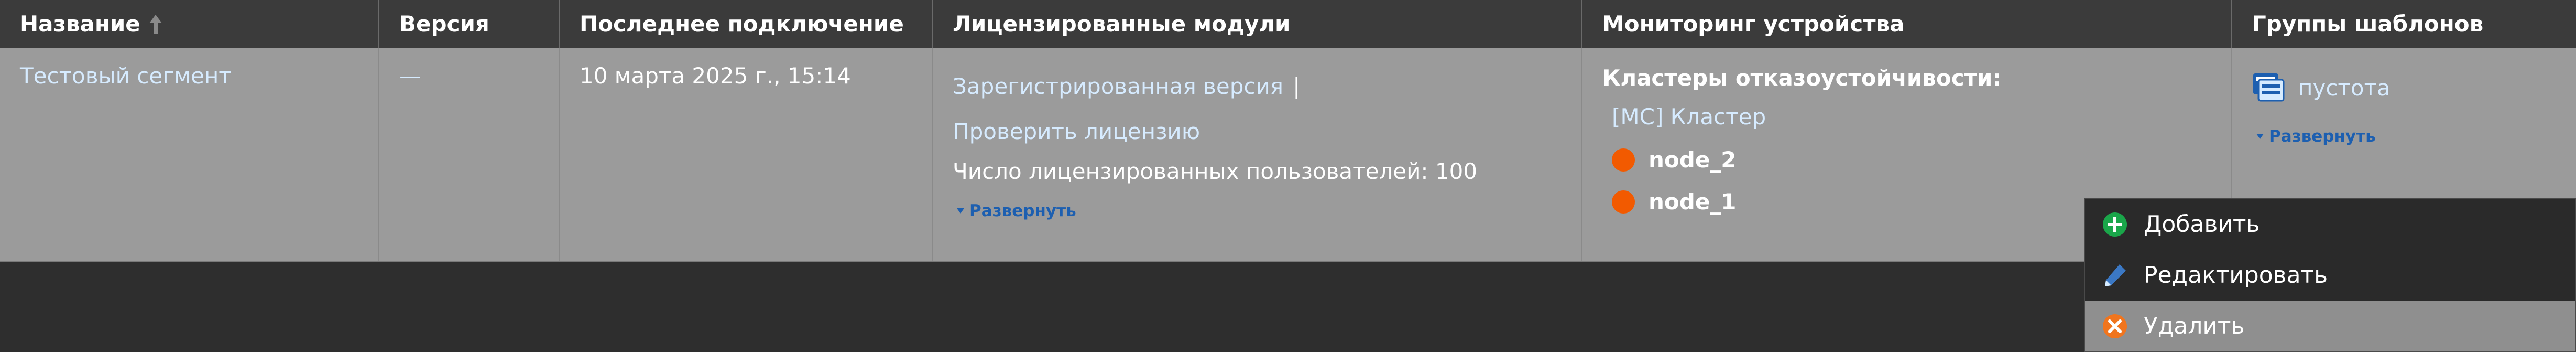 The image size is (2576, 352). Describe the element at coordinates (2330, 326) in the screenshot. I see `menu-item-delete: Удалить` at that location.